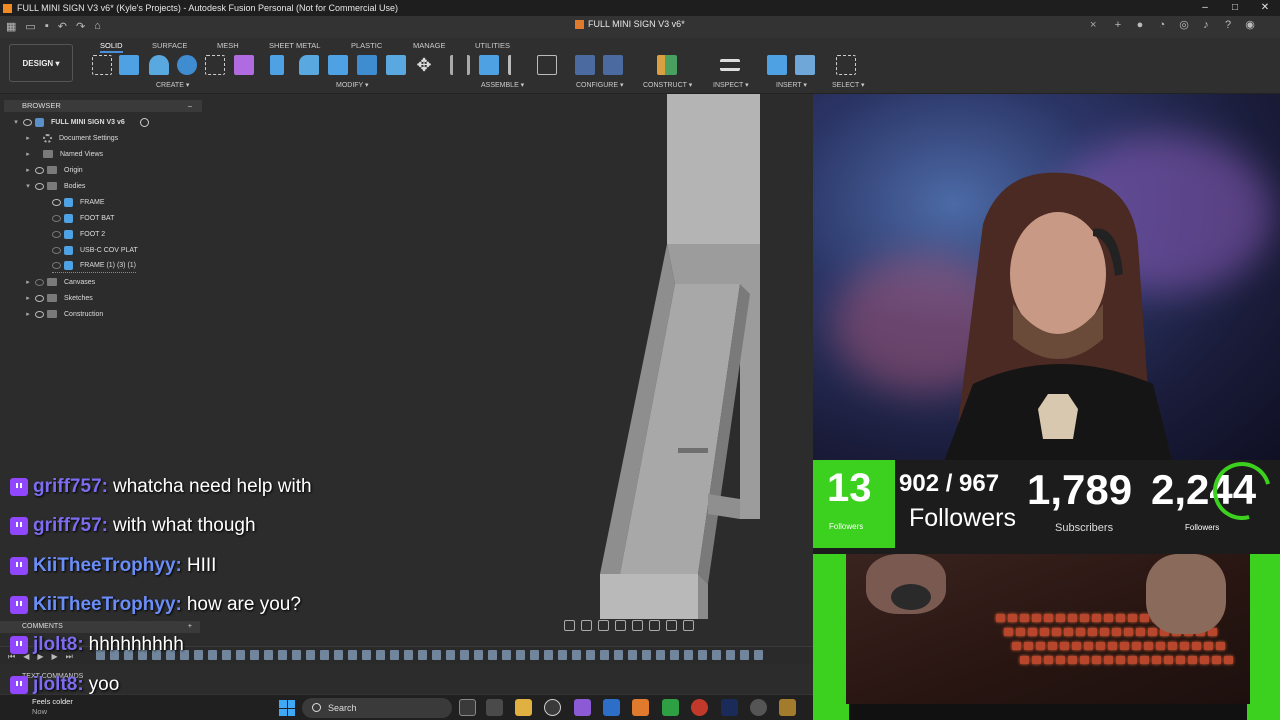 Image resolution: width=1280 pixels, height=720 pixels. What do you see at coordinates (159, 65) in the screenshot?
I see `revolve-icon` at bounding box center [159, 65].